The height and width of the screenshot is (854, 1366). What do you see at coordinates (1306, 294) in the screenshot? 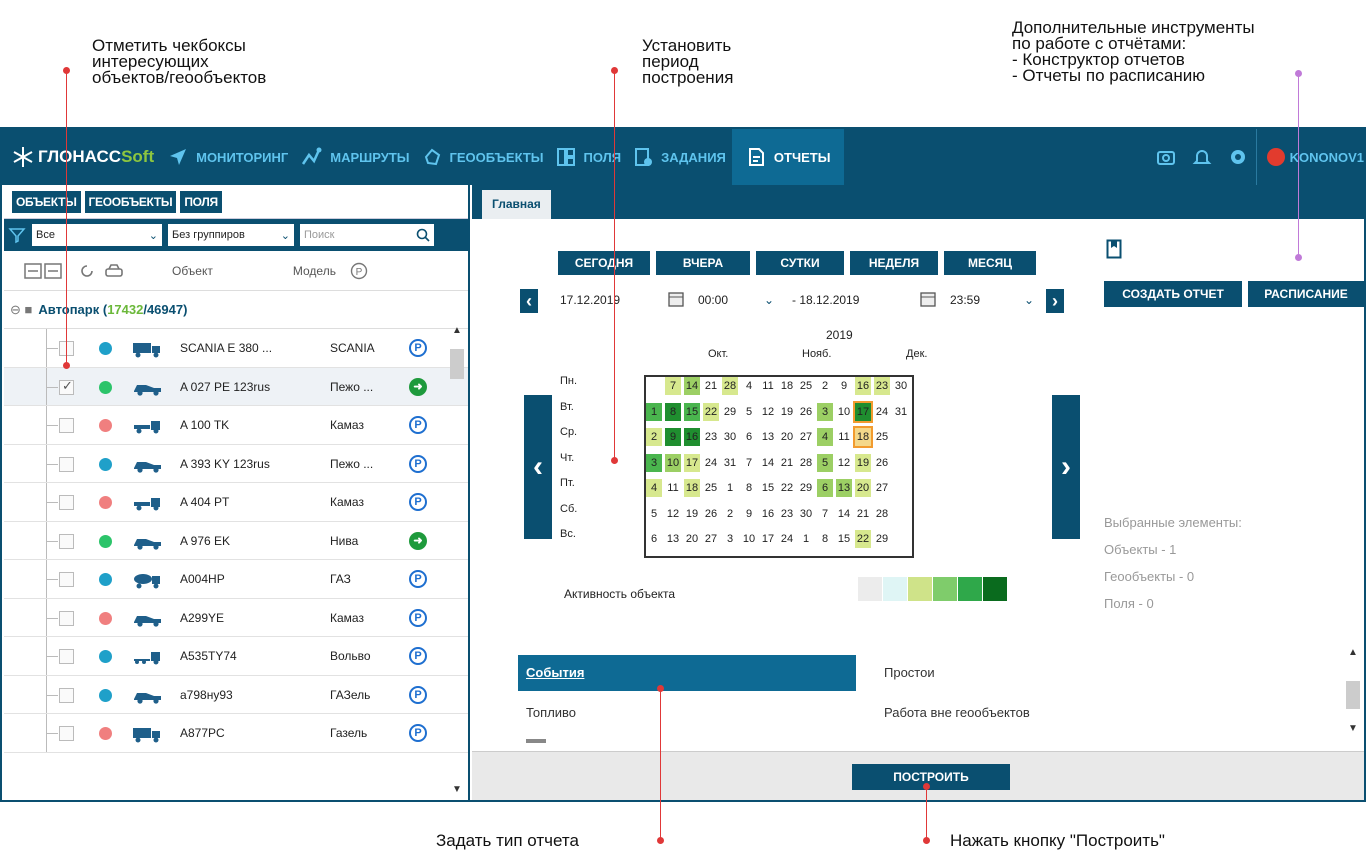
I see `schedule-button: РАСПИСАНИЕ` at bounding box center [1306, 294].